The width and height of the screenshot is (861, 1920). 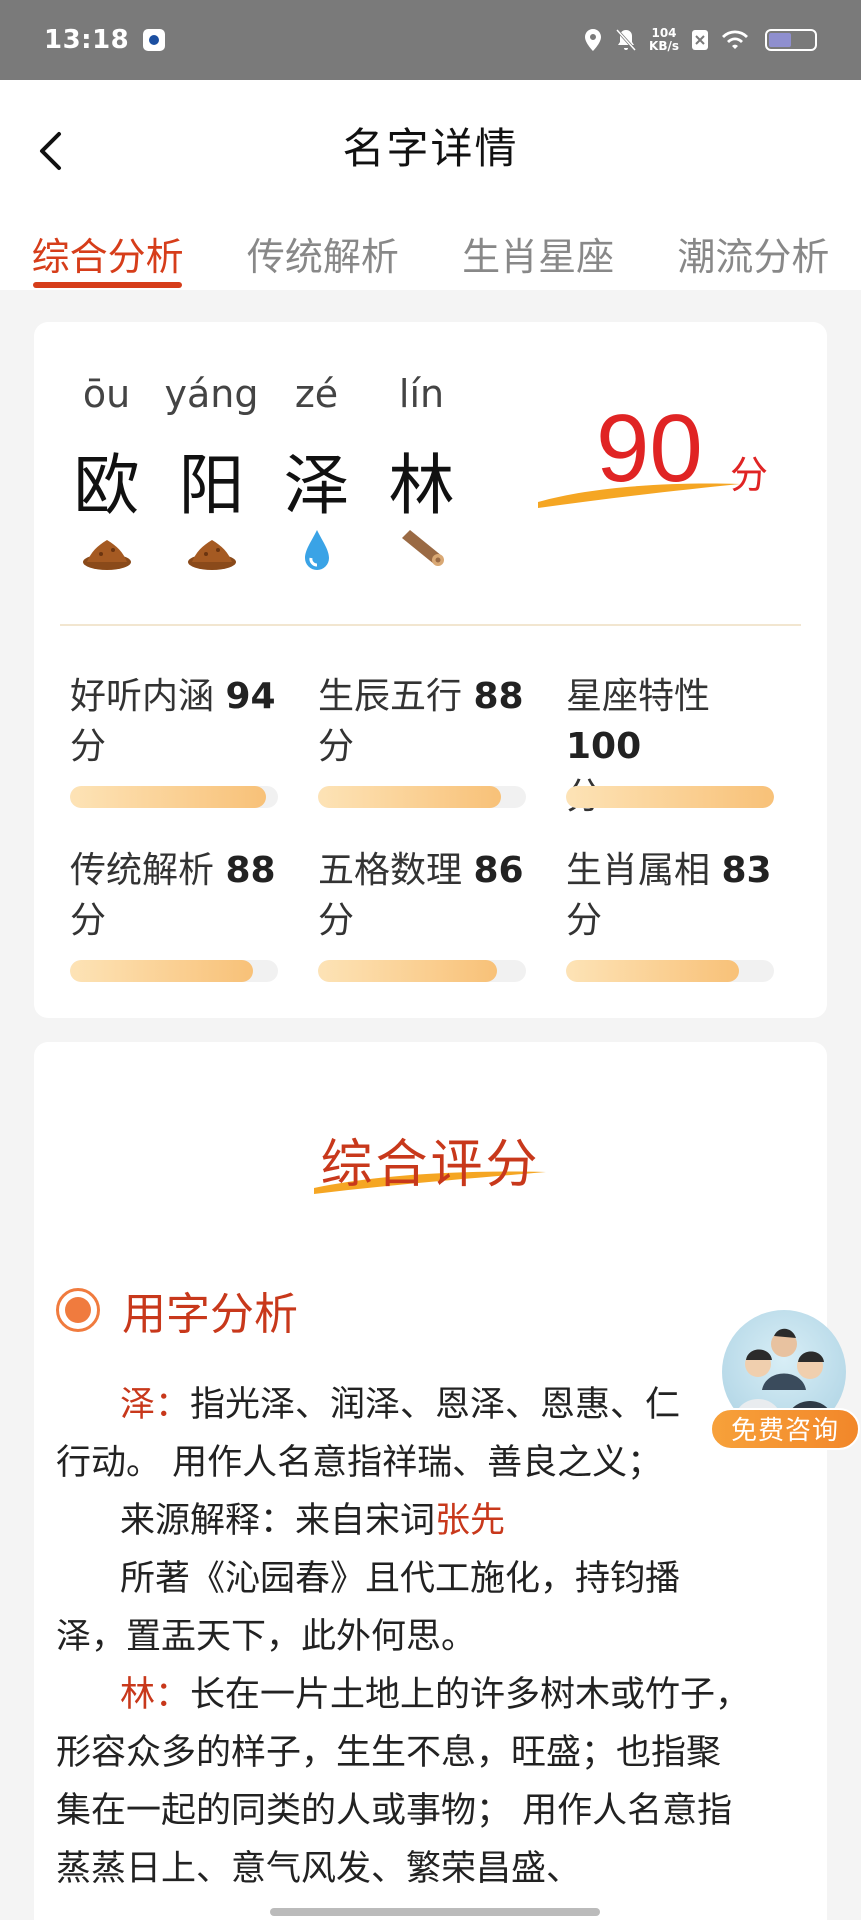 What do you see at coordinates (688, 744) in the screenshot?
I see `metric-item: 星座特性 100分` at bounding box center [688, 744].